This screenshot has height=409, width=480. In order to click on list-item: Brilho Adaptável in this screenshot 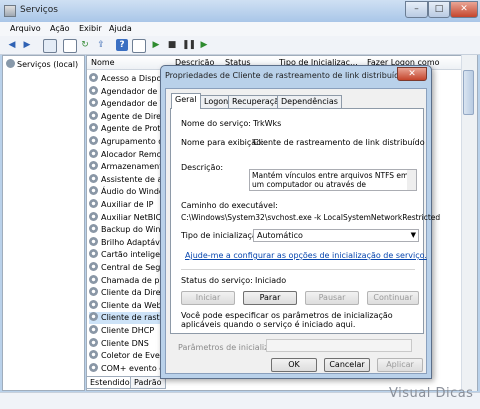, I will do `click(128, 242)`.